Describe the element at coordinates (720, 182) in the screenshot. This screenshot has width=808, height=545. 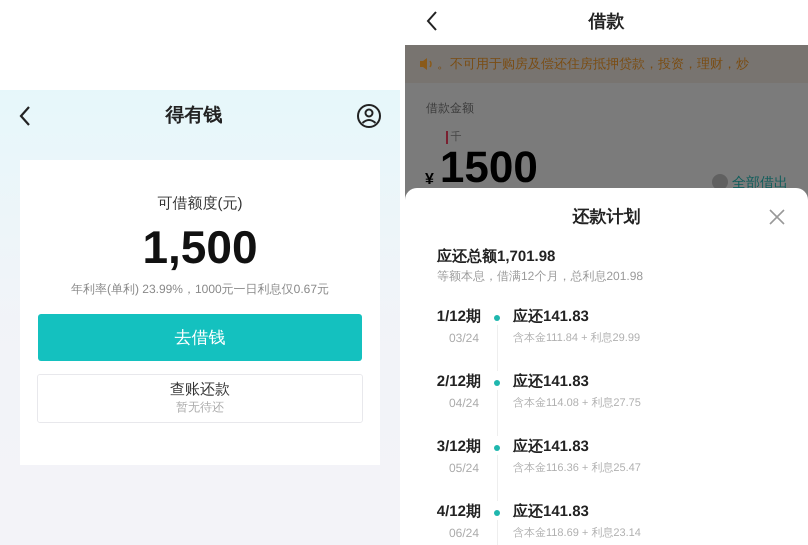
I see `clear-icon` at that location.